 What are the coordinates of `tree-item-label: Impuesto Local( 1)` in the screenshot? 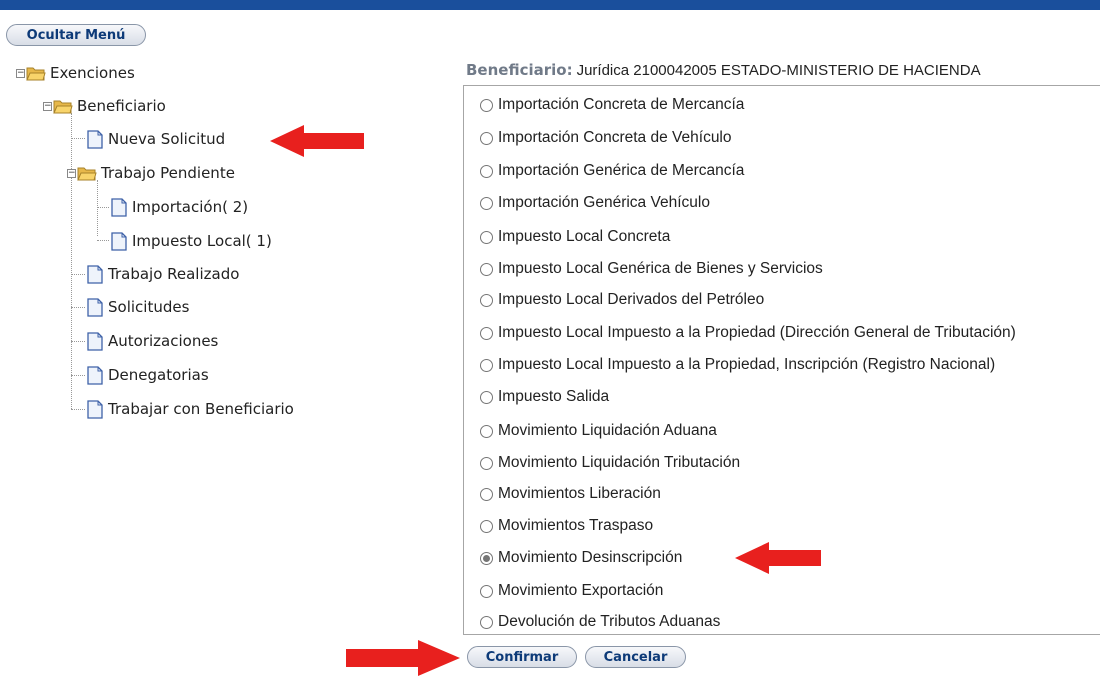 It's located at (202, 241).